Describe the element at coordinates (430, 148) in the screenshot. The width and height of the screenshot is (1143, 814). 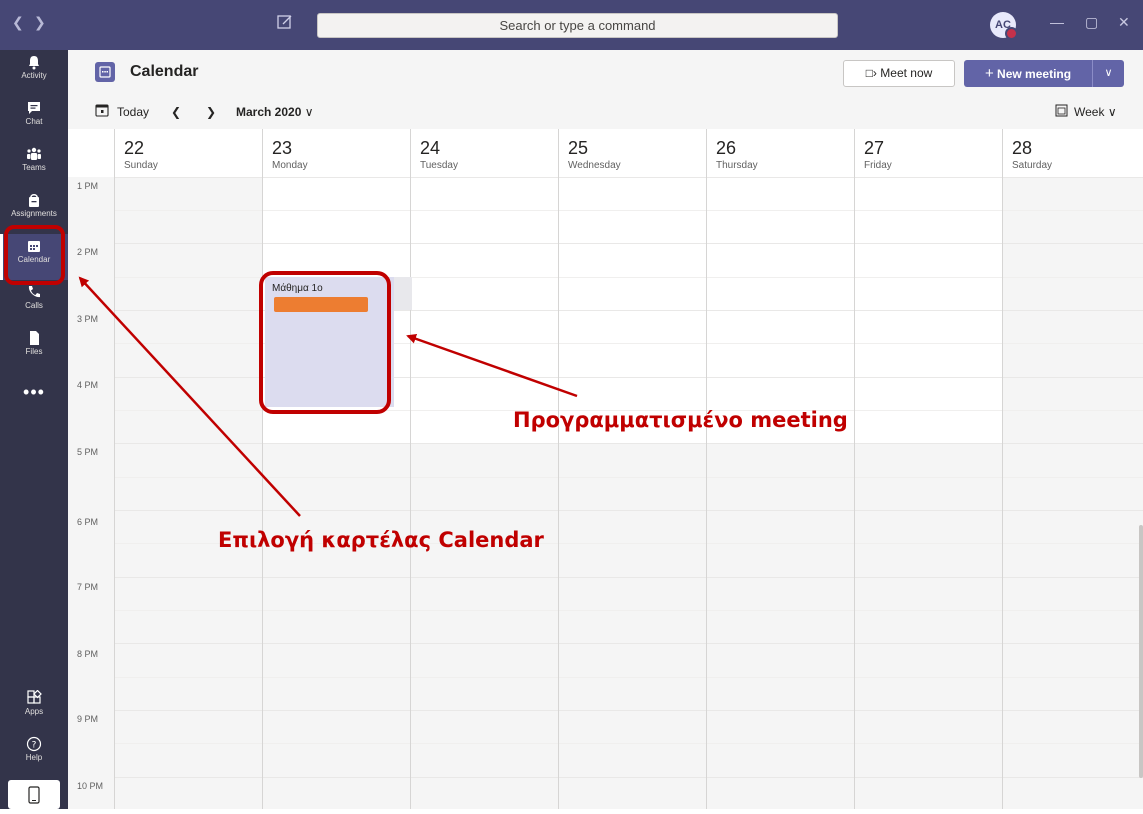
I see `day-number: 24` at that location.